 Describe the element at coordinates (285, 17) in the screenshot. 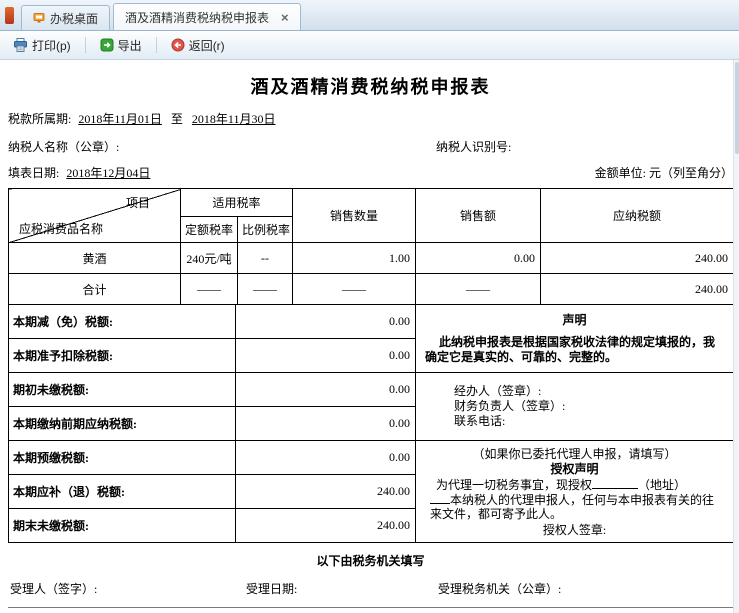

I see `close-tab-icon: ×` at that location.